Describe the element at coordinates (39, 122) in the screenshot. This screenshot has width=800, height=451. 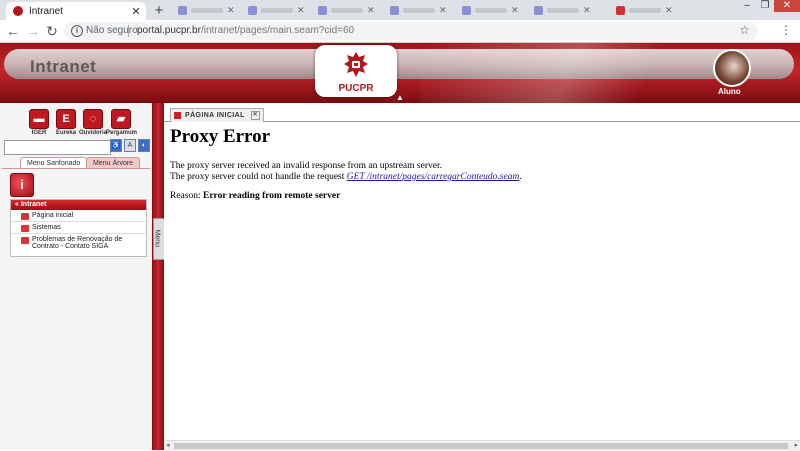
I see `shortcut-iger: ▬ IGER` at that location.